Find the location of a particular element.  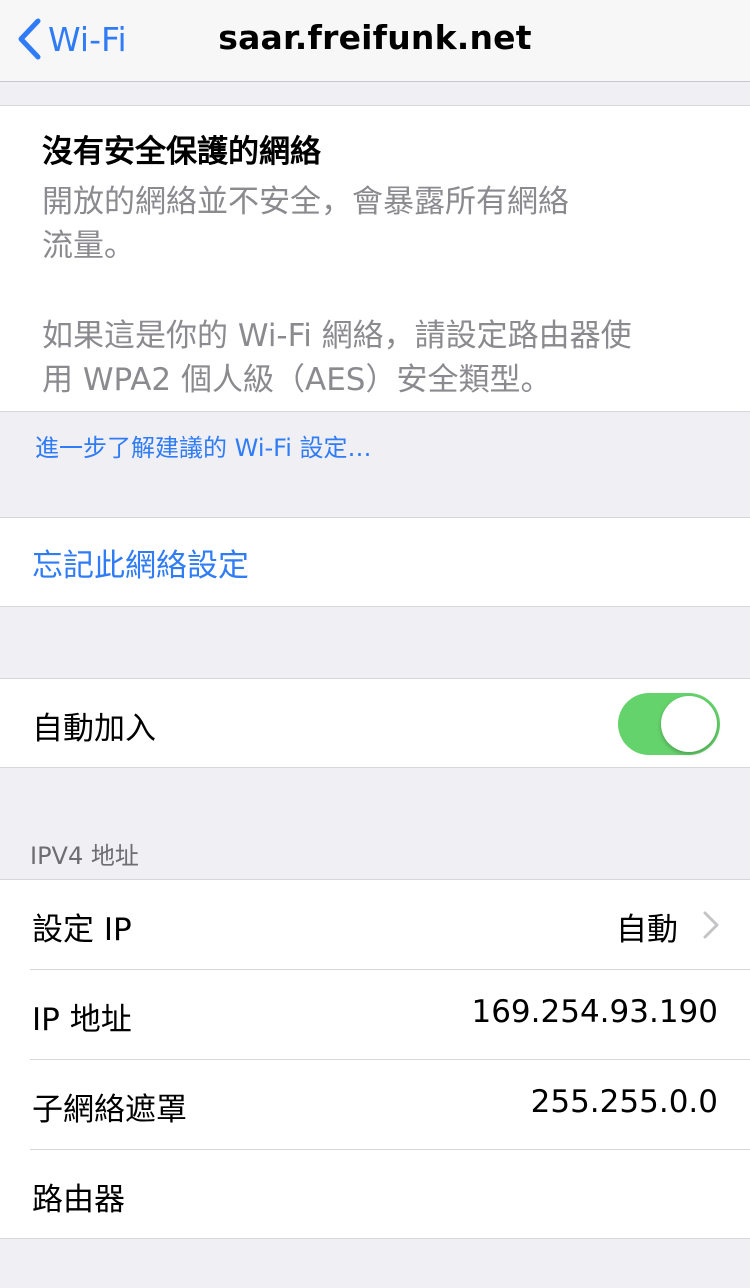

configure-ip-row: 設定 IP 自動 is located at coordinates (375, 925).